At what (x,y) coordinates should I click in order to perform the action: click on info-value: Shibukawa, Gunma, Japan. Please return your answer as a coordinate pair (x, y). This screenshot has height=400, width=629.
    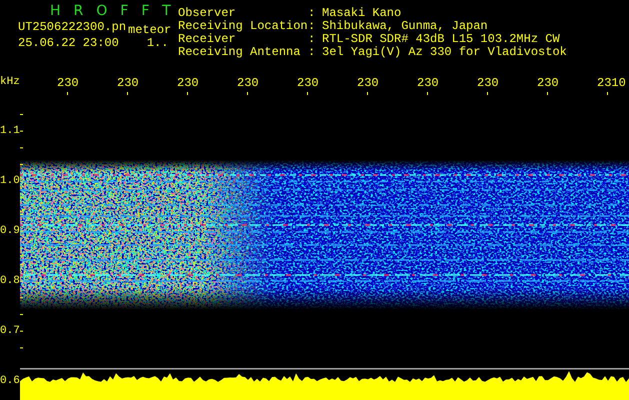
    Looking at the image, I should click on (405, 27).